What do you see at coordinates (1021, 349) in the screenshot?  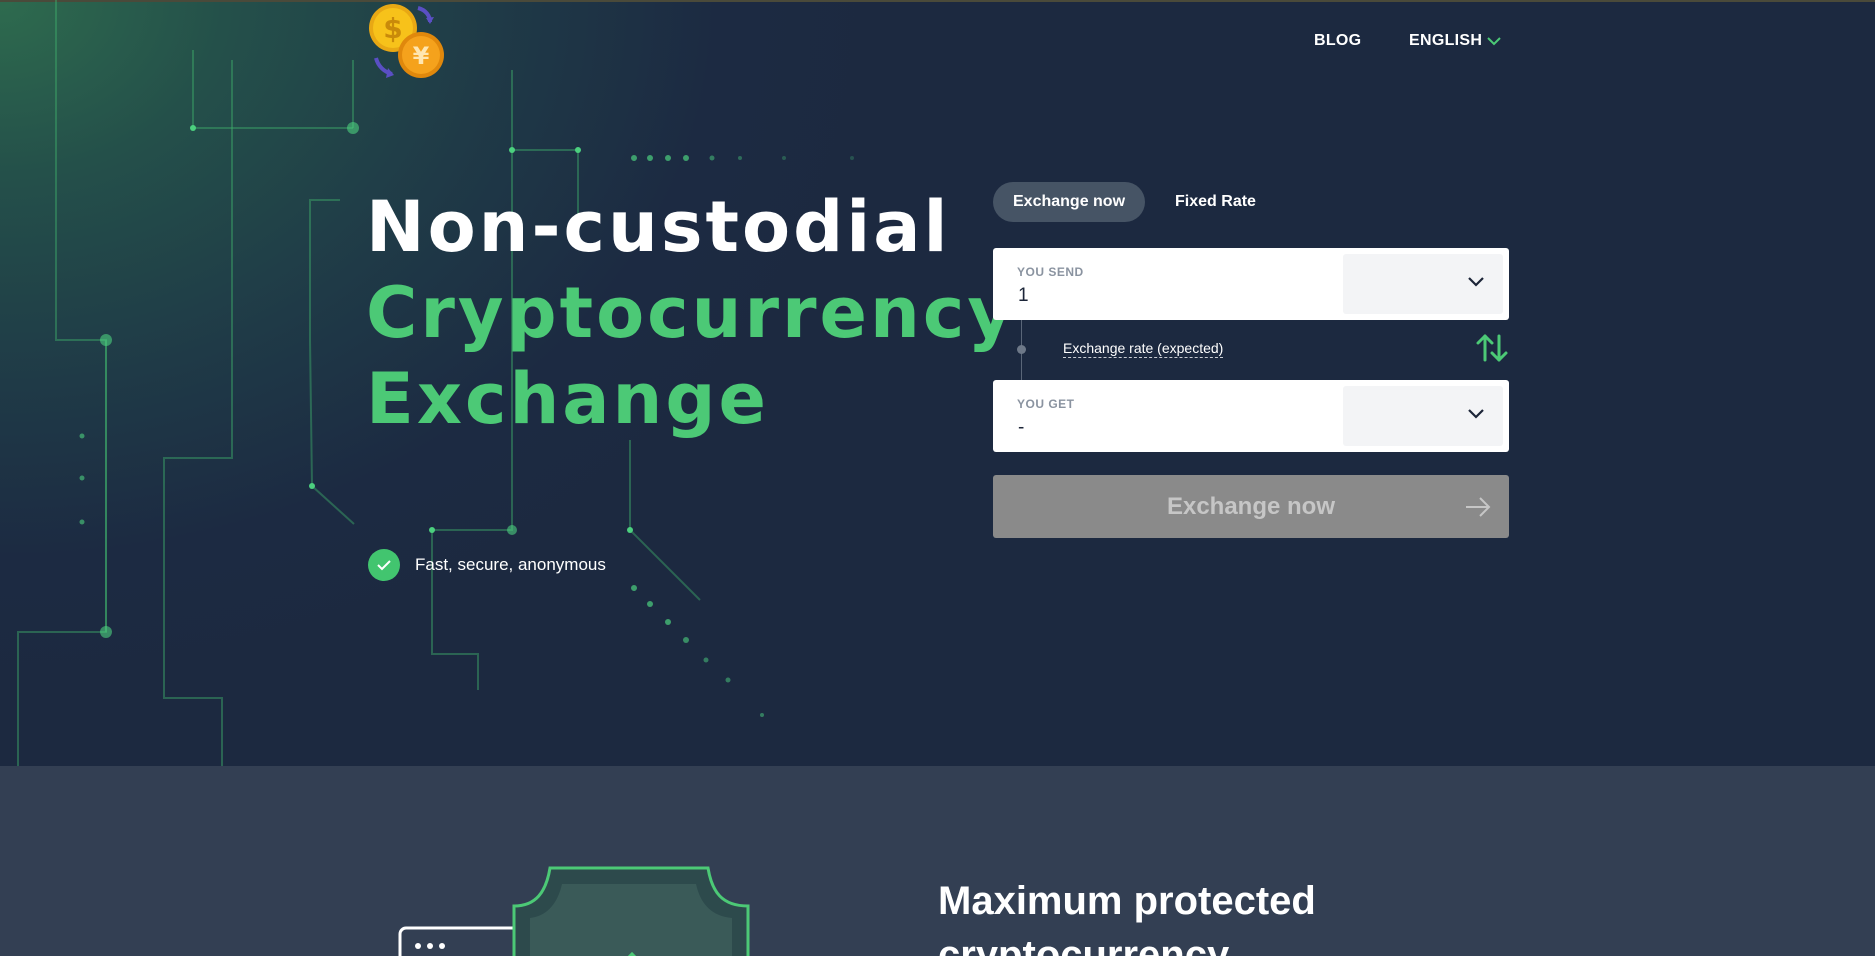 I see `rate-dot` at bounding box center [1021, 349].